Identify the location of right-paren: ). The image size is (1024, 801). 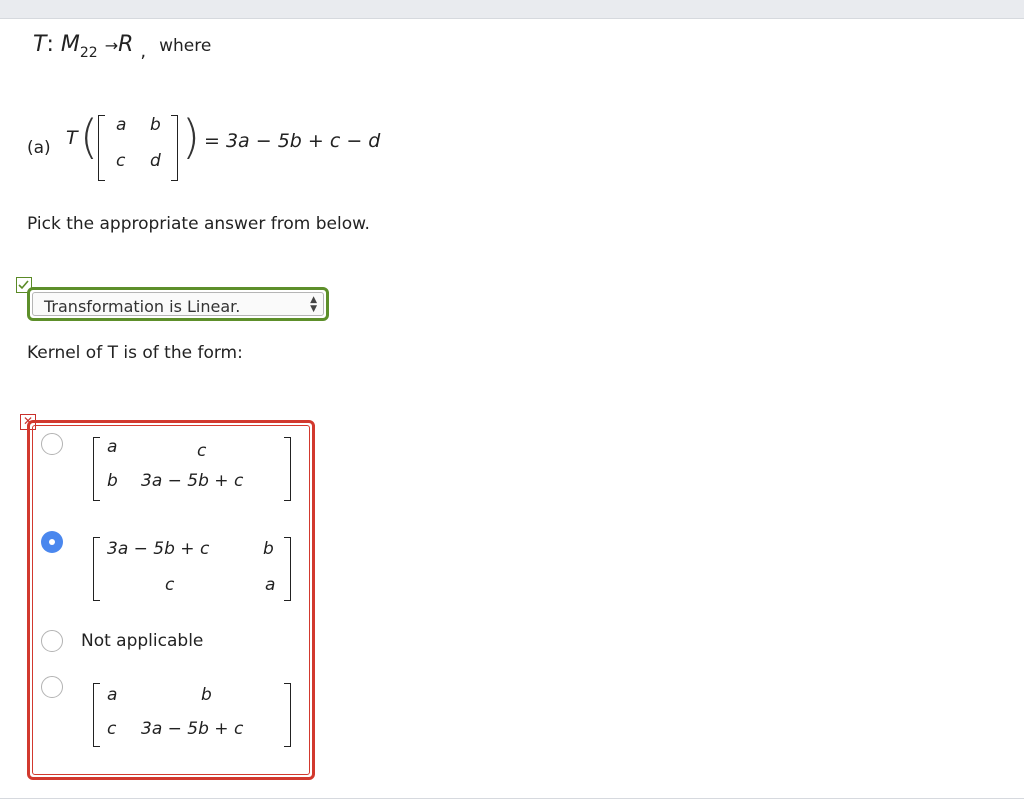
(191, 137).